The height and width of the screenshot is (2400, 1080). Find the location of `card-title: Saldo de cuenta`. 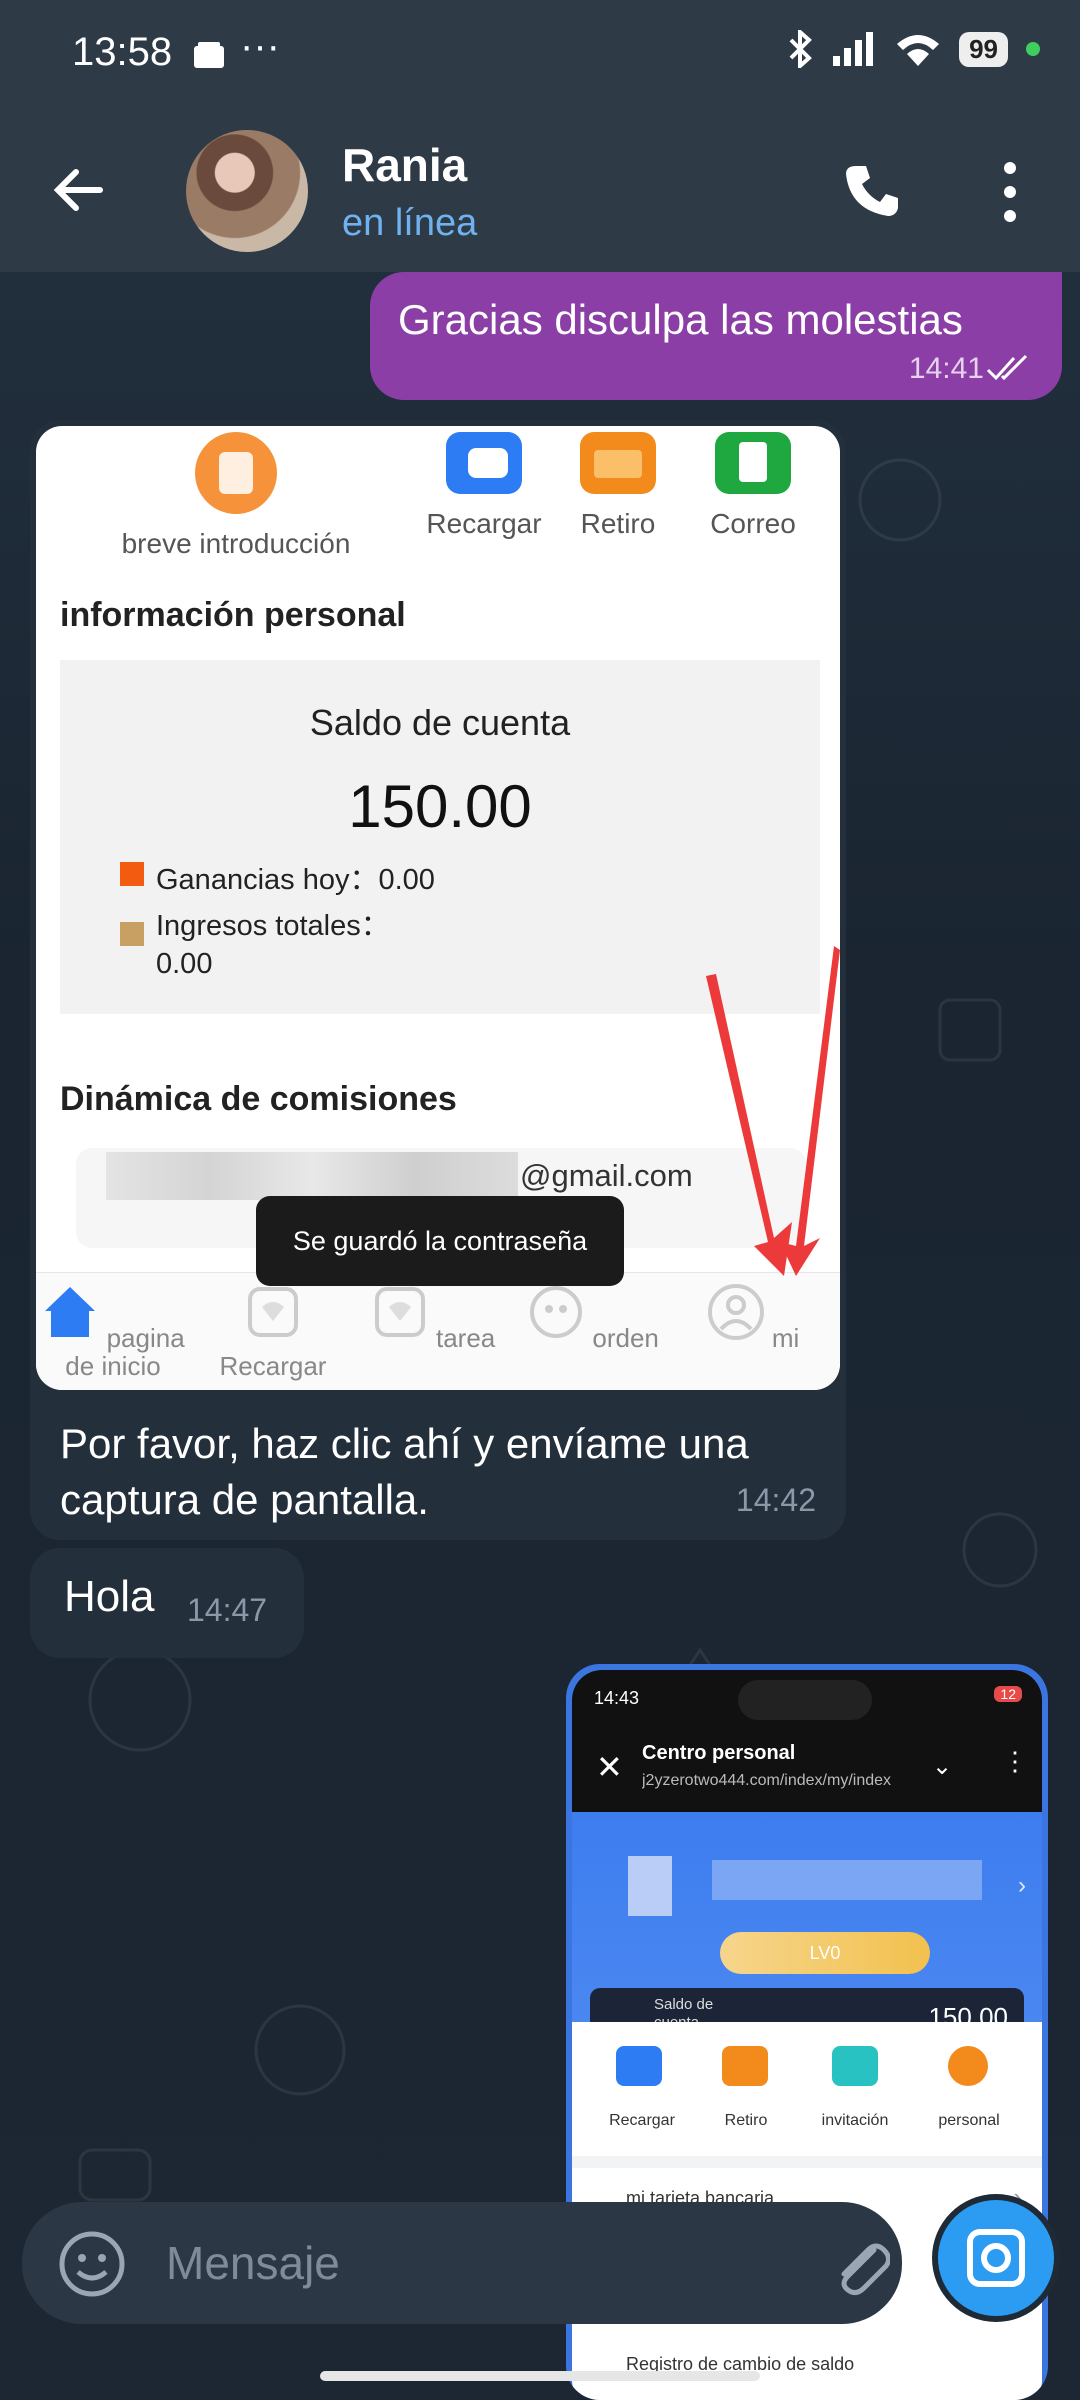

card-title: Saldo de cuenta is located at coordinates (440, 722).